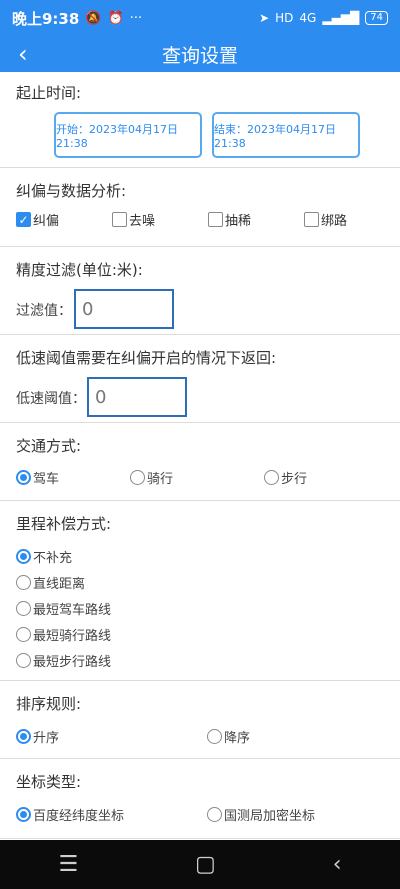 Image resolution: width=400 pixels, height=889 pixels. Describe the element at coordinates (200, 799) in the screenshot. I see `coord-section: 坐标类型: 百度经纬度坐标 国测局加密坐标` at that location.